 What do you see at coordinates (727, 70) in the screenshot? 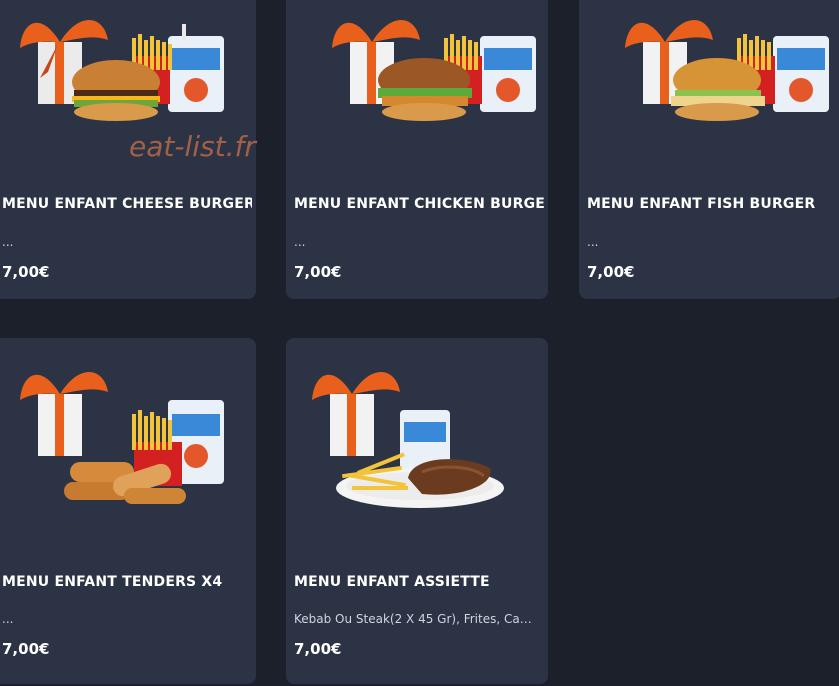
I see `kids-menu-fishburger-image` at bounding box center [727, 70].